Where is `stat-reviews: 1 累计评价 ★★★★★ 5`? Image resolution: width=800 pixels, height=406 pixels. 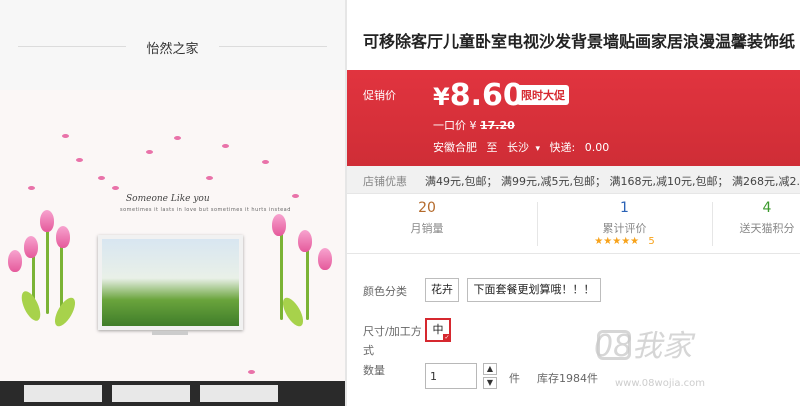
stat-reviews: 1 累计评价 ★★★★★ 5 is located at coordinates (624, 224).